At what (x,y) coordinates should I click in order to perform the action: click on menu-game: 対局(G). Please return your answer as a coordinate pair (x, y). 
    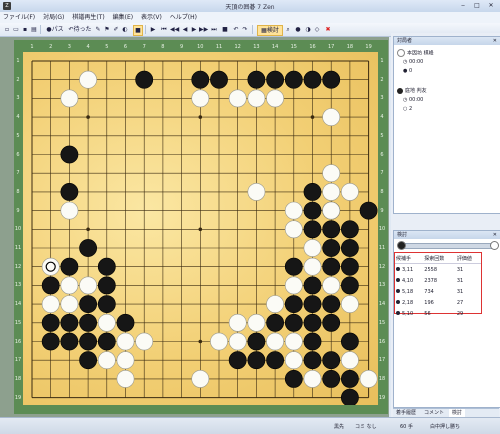
    Looking at the image, I should click on (53, 17).